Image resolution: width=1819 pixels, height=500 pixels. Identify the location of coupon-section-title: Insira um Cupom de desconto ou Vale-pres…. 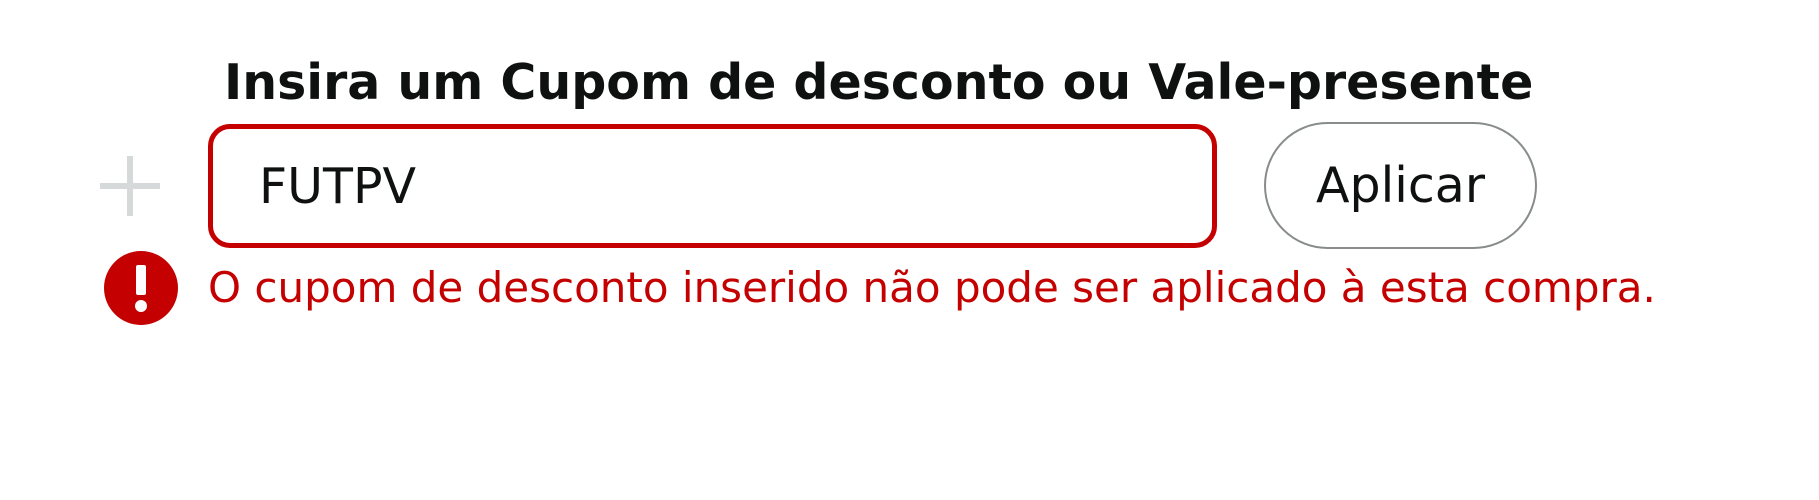
(879, 82).